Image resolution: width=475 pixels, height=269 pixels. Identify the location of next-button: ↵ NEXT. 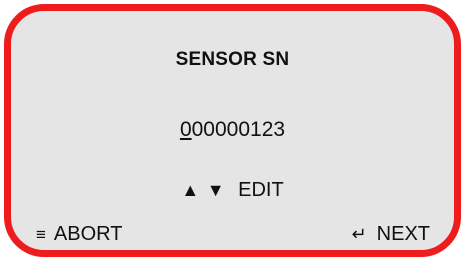
(391, 234).